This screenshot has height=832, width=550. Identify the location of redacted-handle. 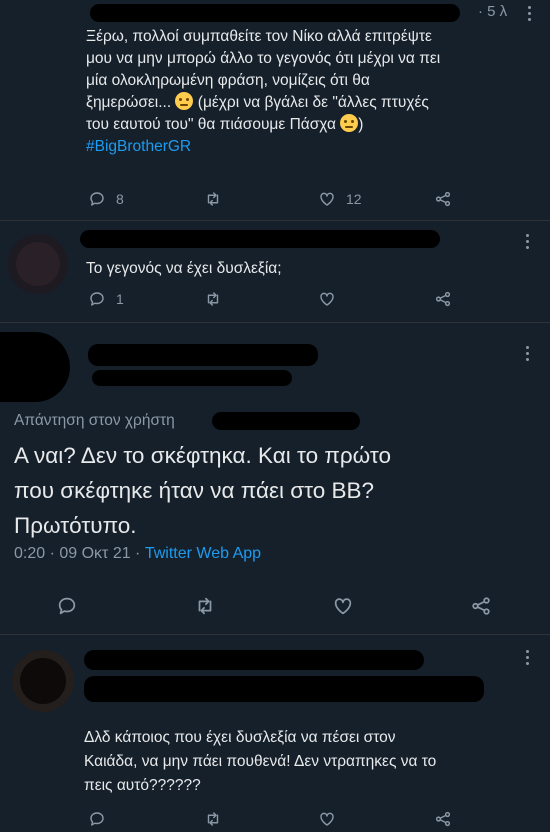
(192, 378).